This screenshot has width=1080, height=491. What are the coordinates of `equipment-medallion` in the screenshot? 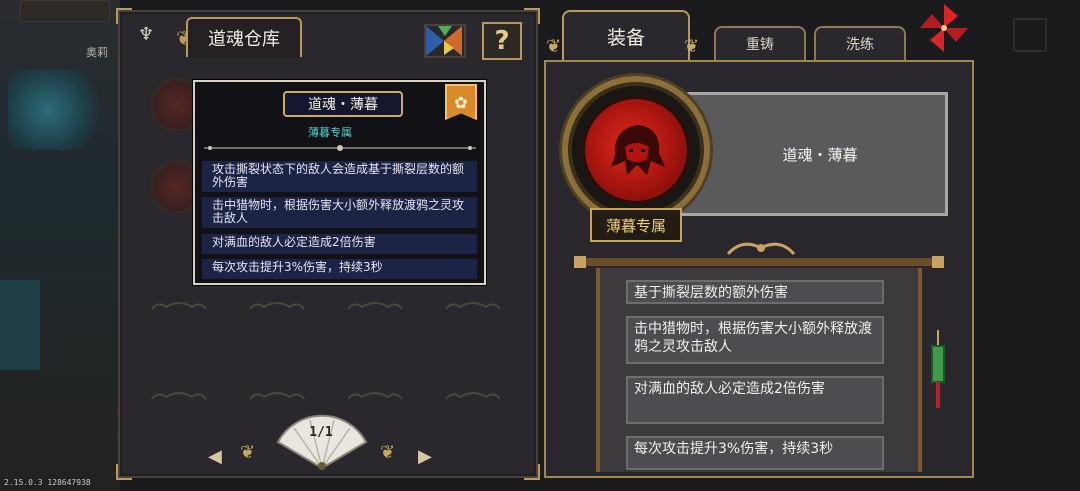 It's located at (636, 150).